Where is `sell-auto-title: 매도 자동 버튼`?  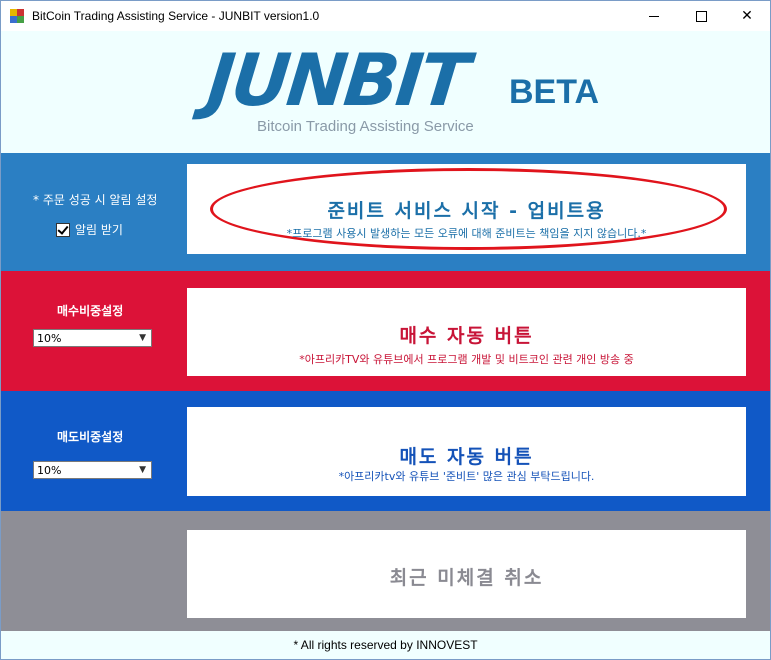
sell-auto-title: 매도 자동 버튼 is located at coordinates (466, 457).